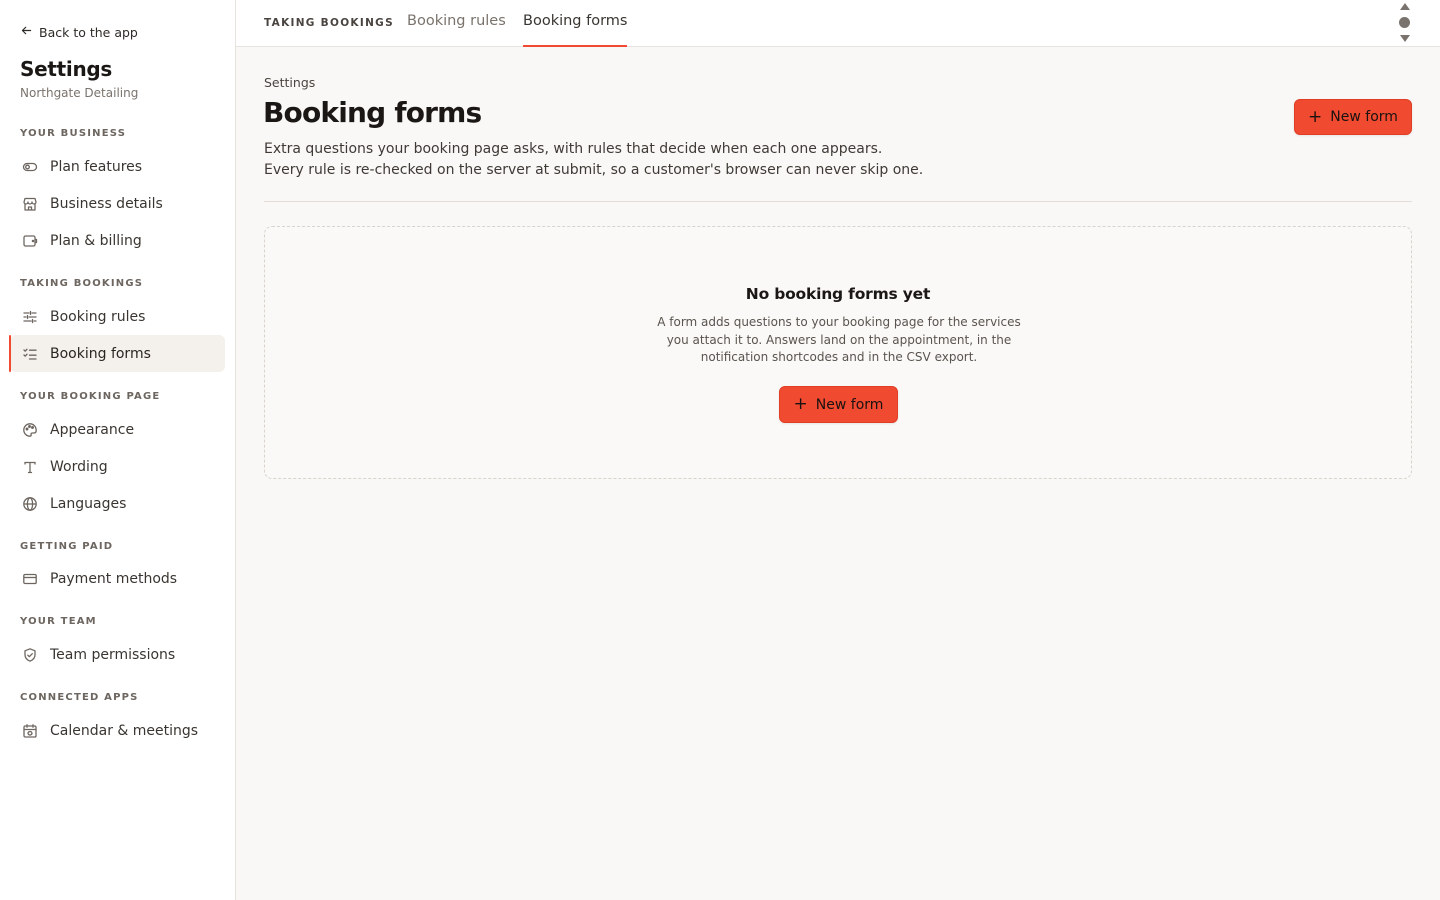  What do you see at coordinates (79, 697) in the screenshot?
I see `section-connected-apps: CONNECTED APPS` at bounding box center [79, 697].